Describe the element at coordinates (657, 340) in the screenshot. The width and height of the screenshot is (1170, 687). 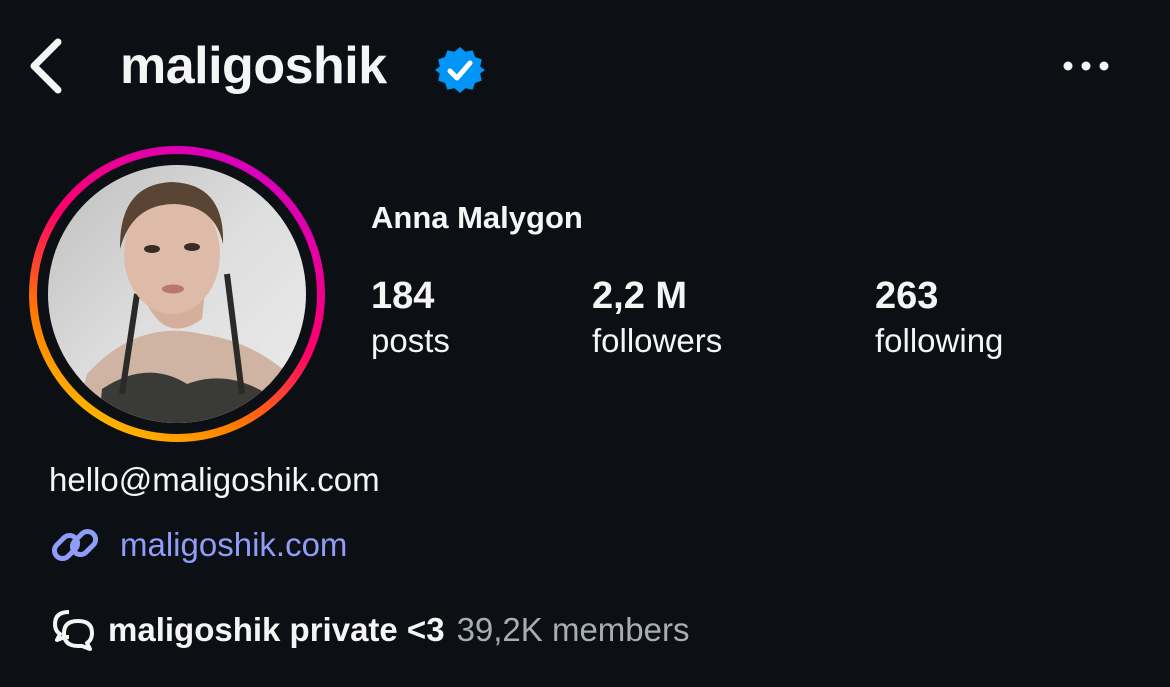
I see `followers-count-label: followers` at that location.